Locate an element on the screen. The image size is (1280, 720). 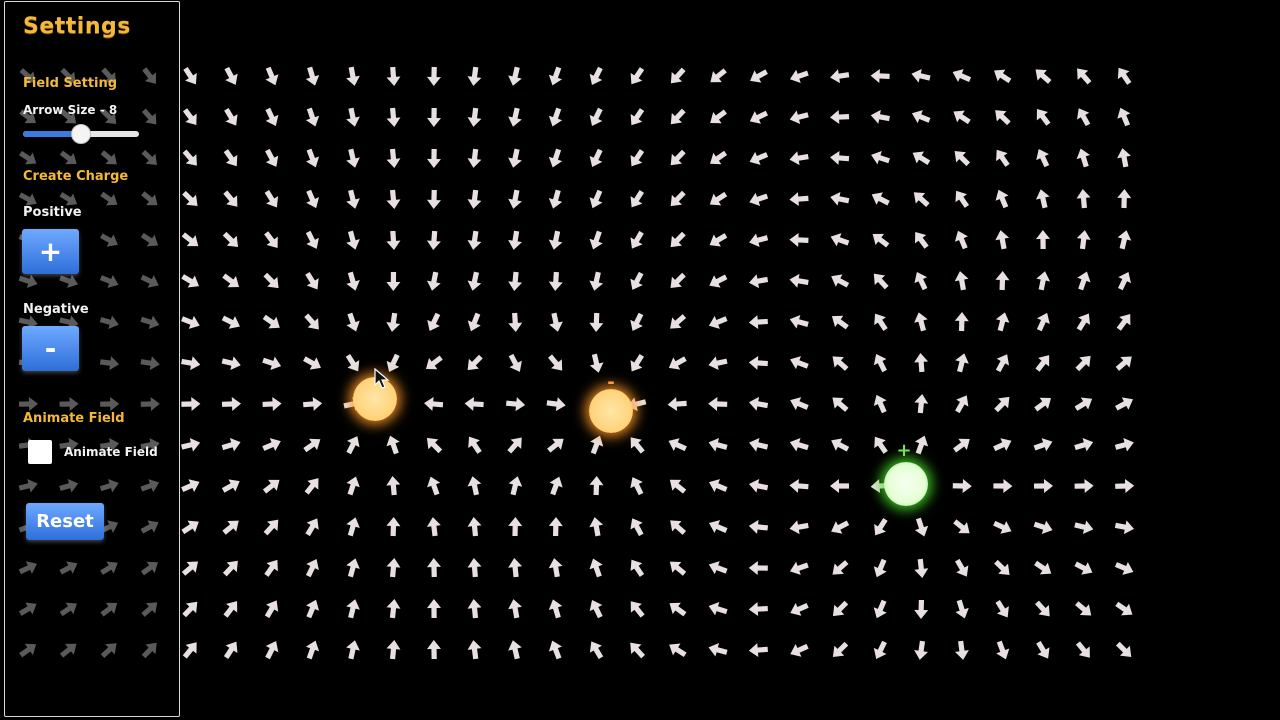
animate-field-checkbox is located at coordinates (40, 452).